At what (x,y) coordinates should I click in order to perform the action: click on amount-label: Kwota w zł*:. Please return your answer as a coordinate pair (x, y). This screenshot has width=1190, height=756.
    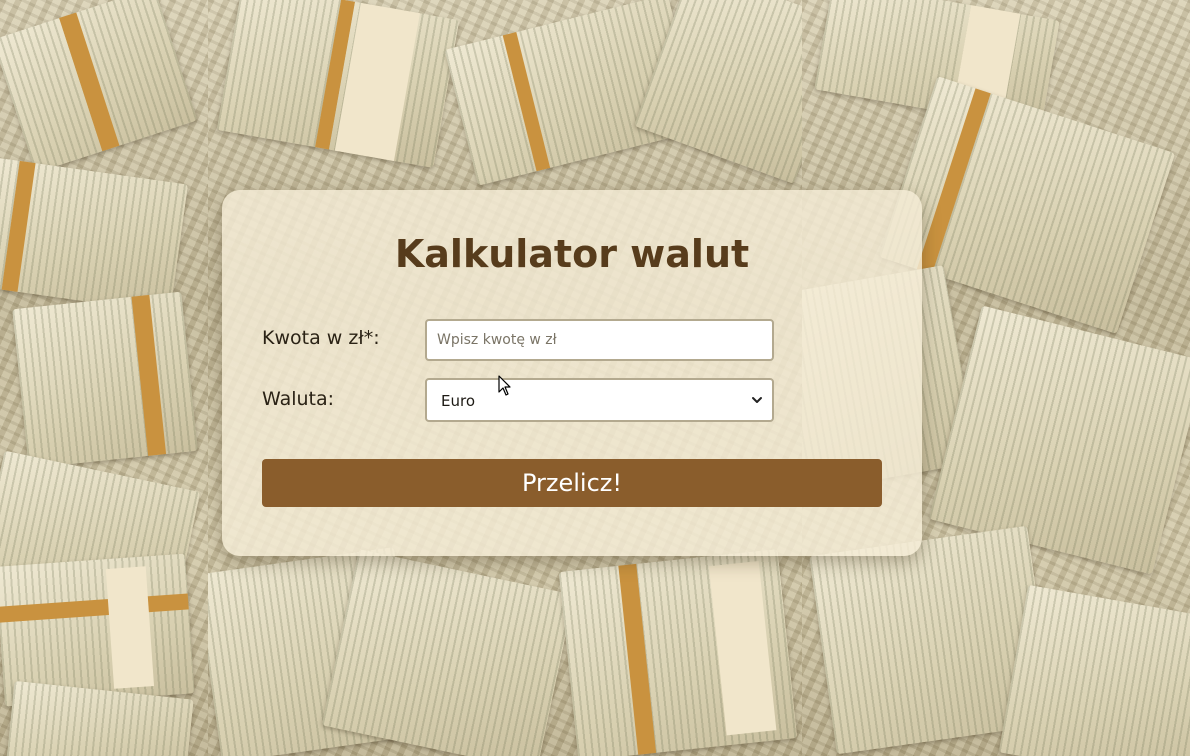
    Looking at the image, I should click on (321, 338).